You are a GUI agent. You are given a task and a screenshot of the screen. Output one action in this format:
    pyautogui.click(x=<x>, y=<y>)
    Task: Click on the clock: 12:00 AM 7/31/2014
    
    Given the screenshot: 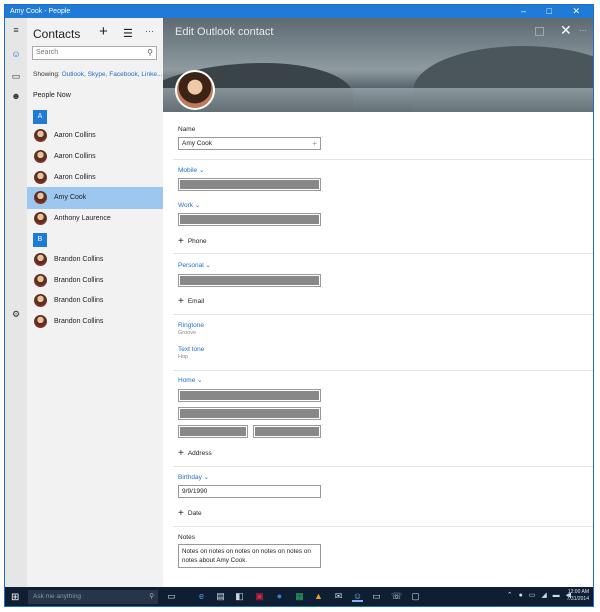 What is the action you would take?
    pyautogui.click(x=578, y=596)
    